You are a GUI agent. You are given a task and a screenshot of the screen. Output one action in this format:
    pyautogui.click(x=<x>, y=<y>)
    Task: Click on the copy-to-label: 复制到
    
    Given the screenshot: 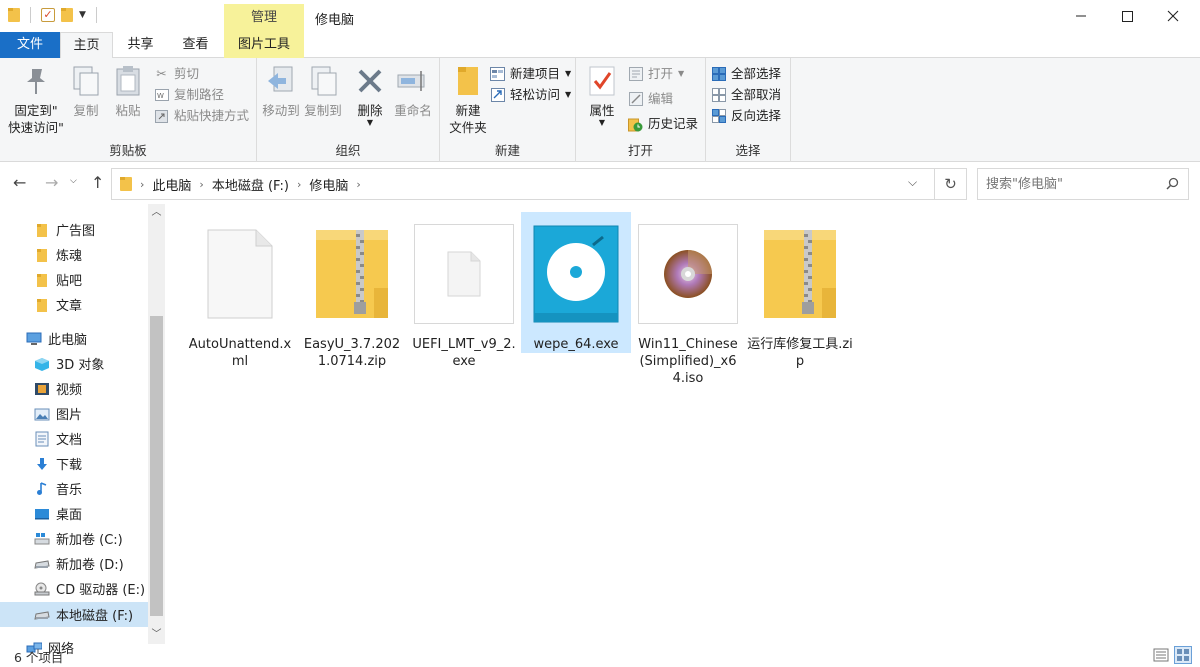 What is the action you would take?
    pyautogui.click(x=323, y=110)
    